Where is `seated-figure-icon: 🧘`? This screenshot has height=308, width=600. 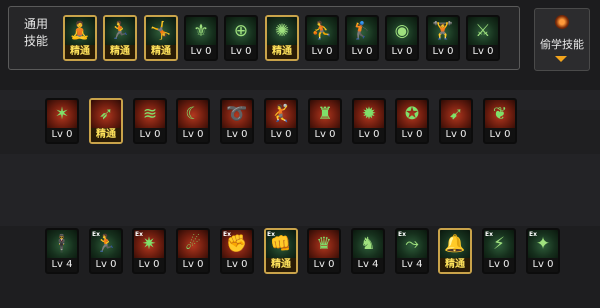
seated-figure-icon: 🧘 is located at coordinates (80, 30).